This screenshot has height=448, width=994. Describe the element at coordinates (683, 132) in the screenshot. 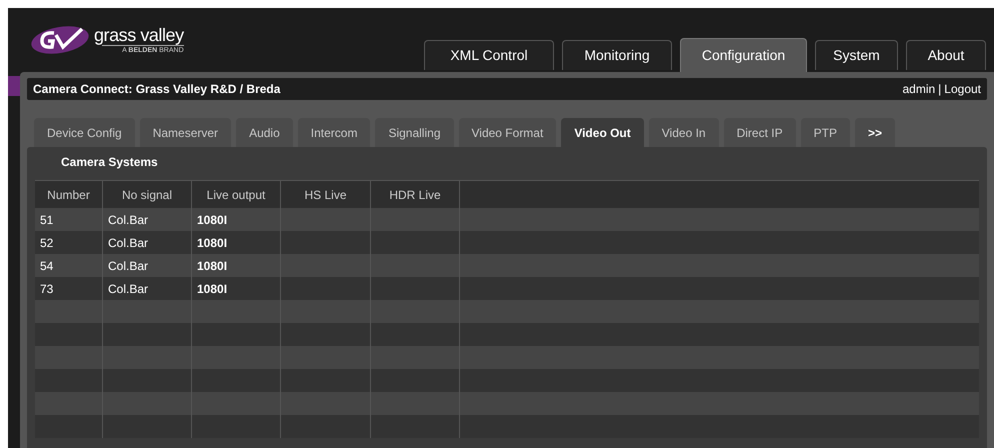

I see `sub-tab: Video In` at that location.